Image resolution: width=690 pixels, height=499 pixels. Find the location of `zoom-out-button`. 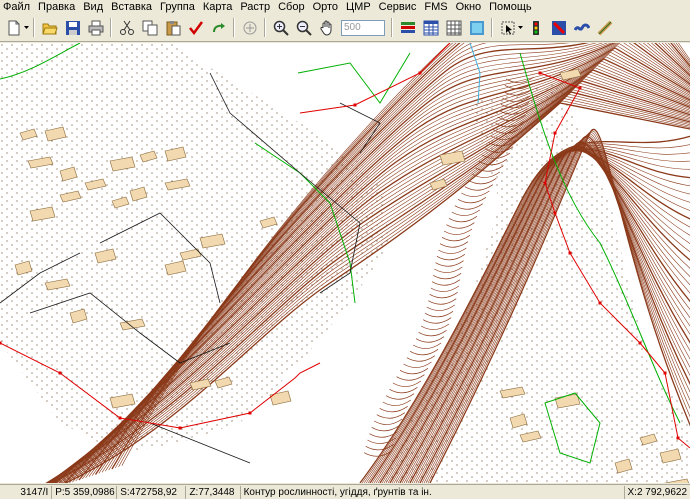

zoom-out-button is located at coordinates (303, 27).